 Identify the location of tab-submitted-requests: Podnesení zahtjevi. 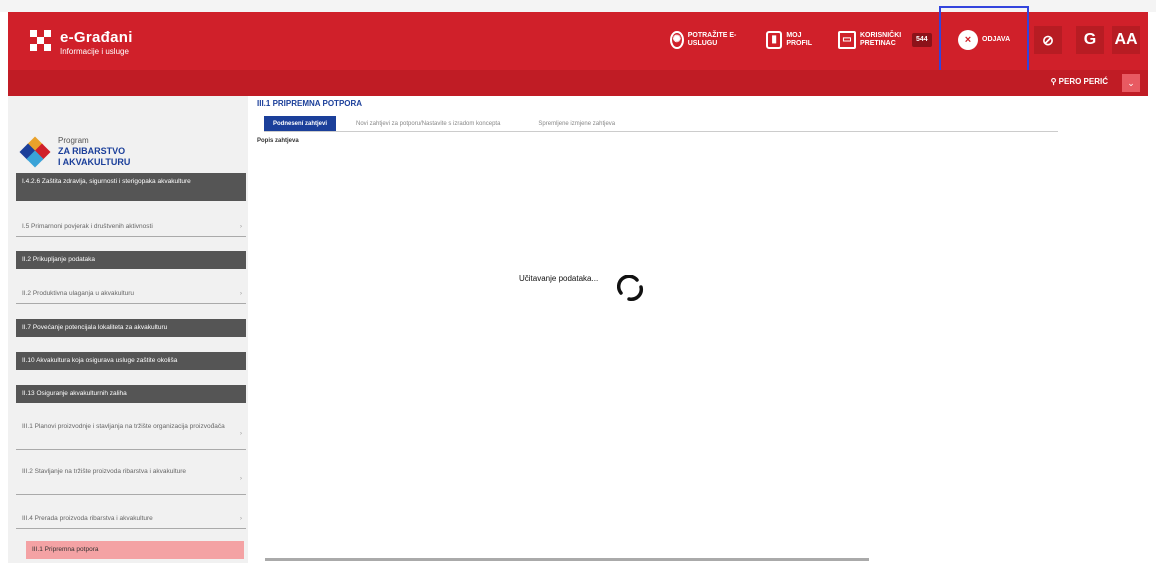
(300, 123).